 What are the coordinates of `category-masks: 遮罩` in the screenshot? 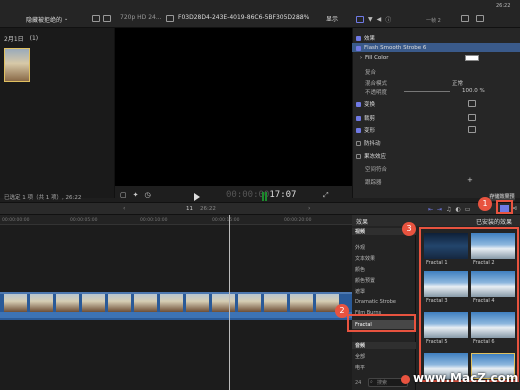 It's located at (360, 291).